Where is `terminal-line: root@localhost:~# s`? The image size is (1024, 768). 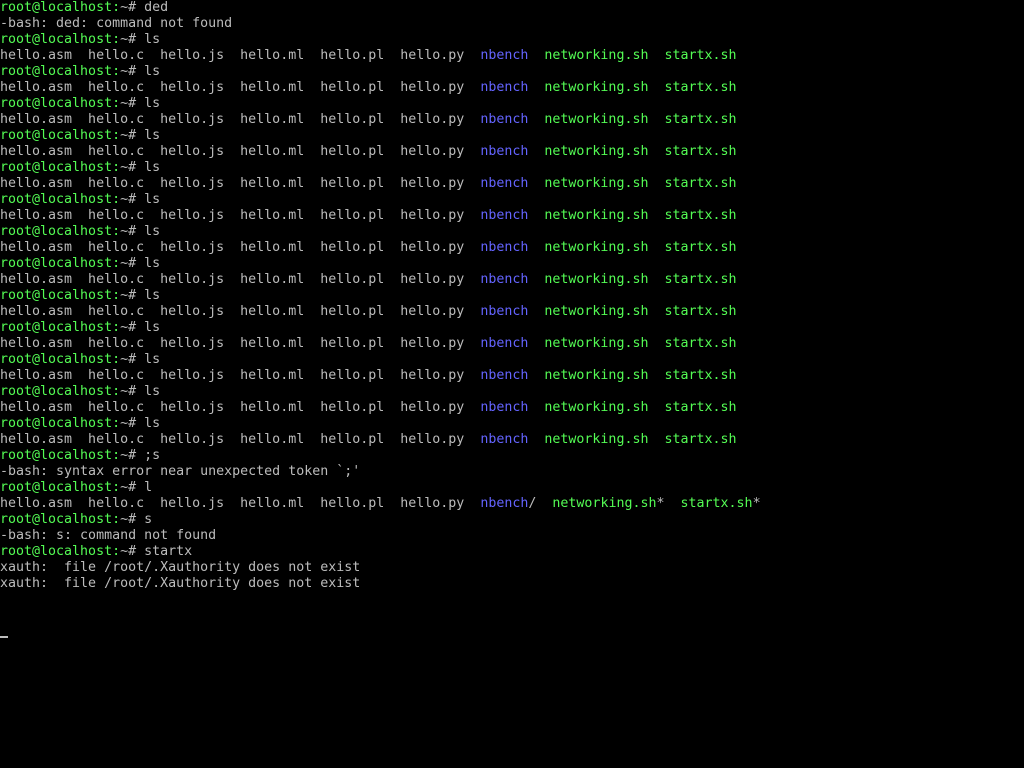 terminal-line: root@localhost:~# s is located at coordinates (512, 520).